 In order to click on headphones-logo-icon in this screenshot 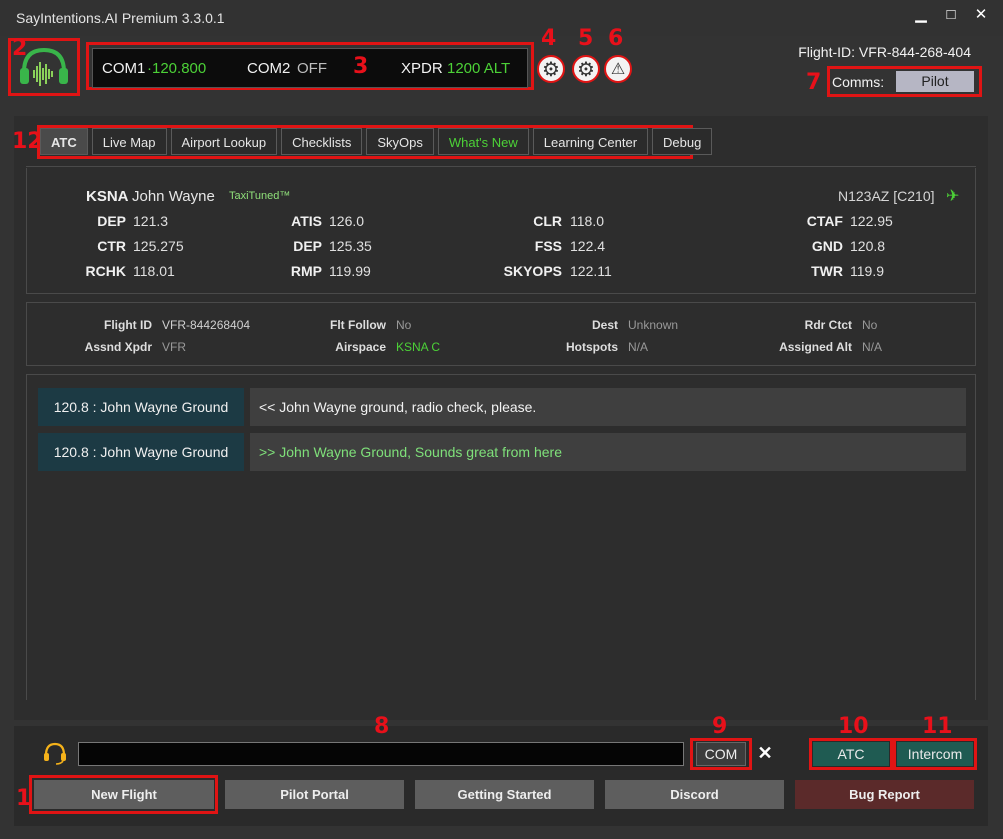, I will do `click(44, 67)`.